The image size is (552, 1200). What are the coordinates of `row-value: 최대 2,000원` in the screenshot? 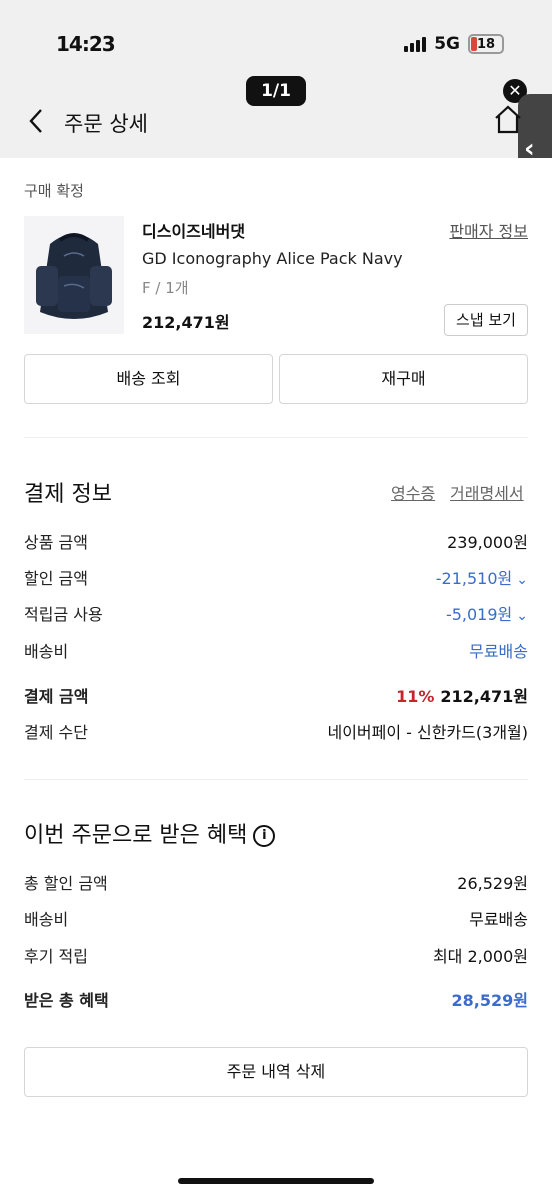 It's located at (480, 956).